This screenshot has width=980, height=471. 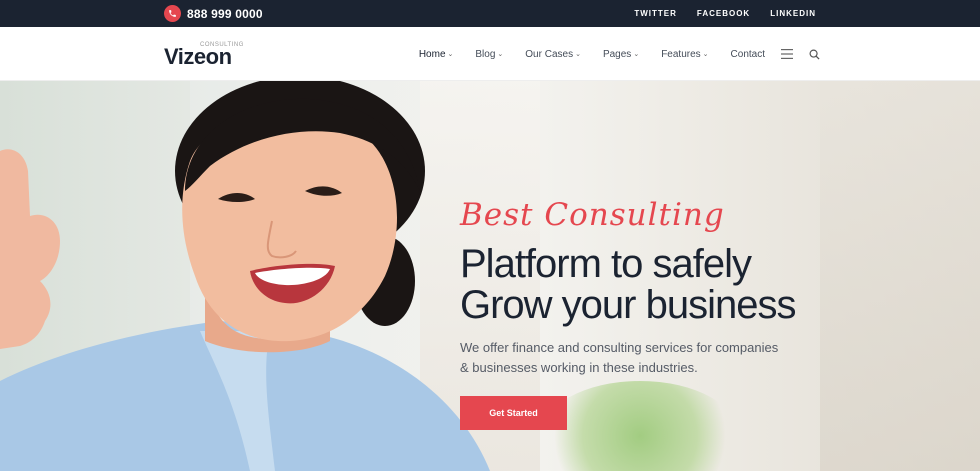 What do you see at coordinates (814, 54) in the screenshot?
I see `search-icon` at bounding box center [814, 54].